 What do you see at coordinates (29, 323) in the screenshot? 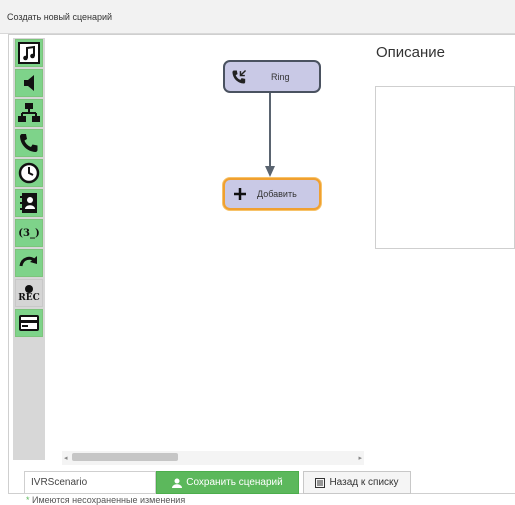
I see `card-icon` at bounding box center [29, 323].